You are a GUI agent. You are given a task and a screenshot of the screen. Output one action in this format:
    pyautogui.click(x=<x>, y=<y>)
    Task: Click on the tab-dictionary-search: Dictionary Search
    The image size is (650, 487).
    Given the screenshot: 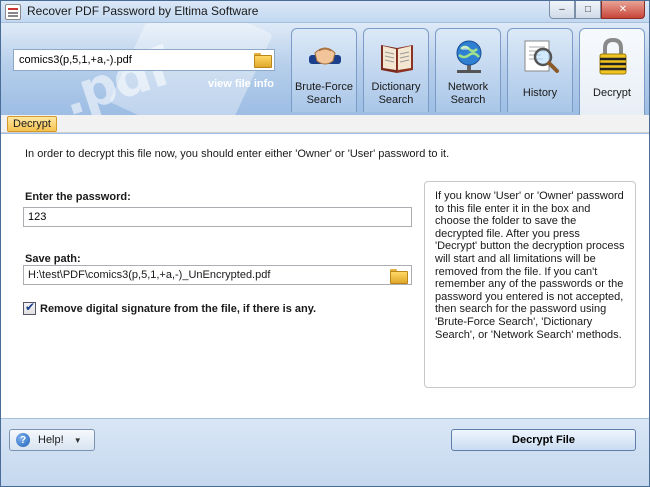 What is the action you would take?
    pyautogui.click(x=396, y=70)
    